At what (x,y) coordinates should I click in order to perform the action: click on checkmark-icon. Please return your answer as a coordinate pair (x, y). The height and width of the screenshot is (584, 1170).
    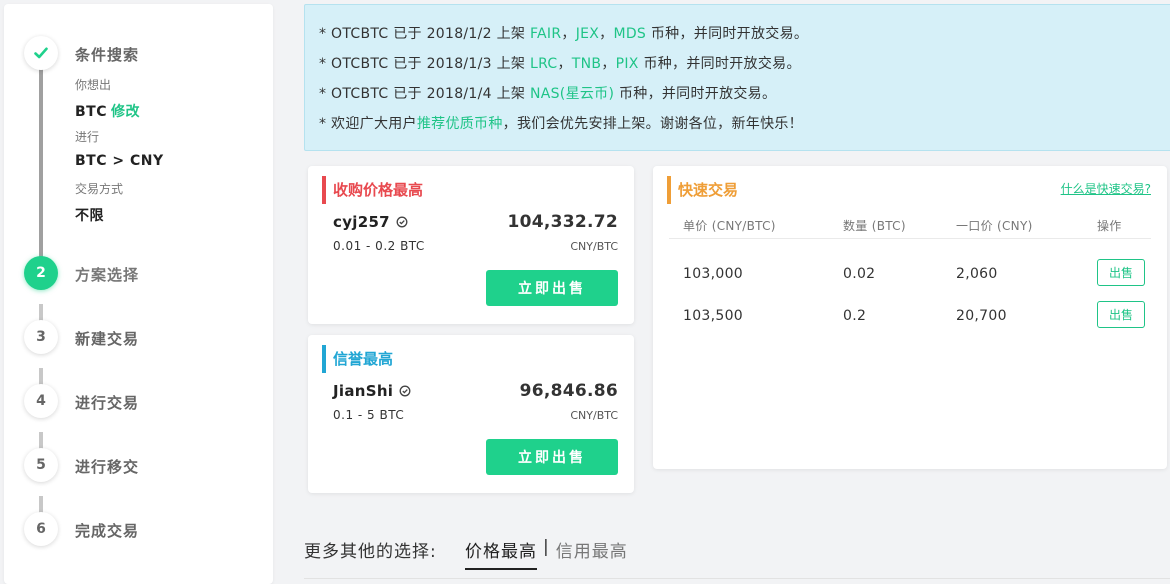
    Looking at the image, I should click on (41, 53).